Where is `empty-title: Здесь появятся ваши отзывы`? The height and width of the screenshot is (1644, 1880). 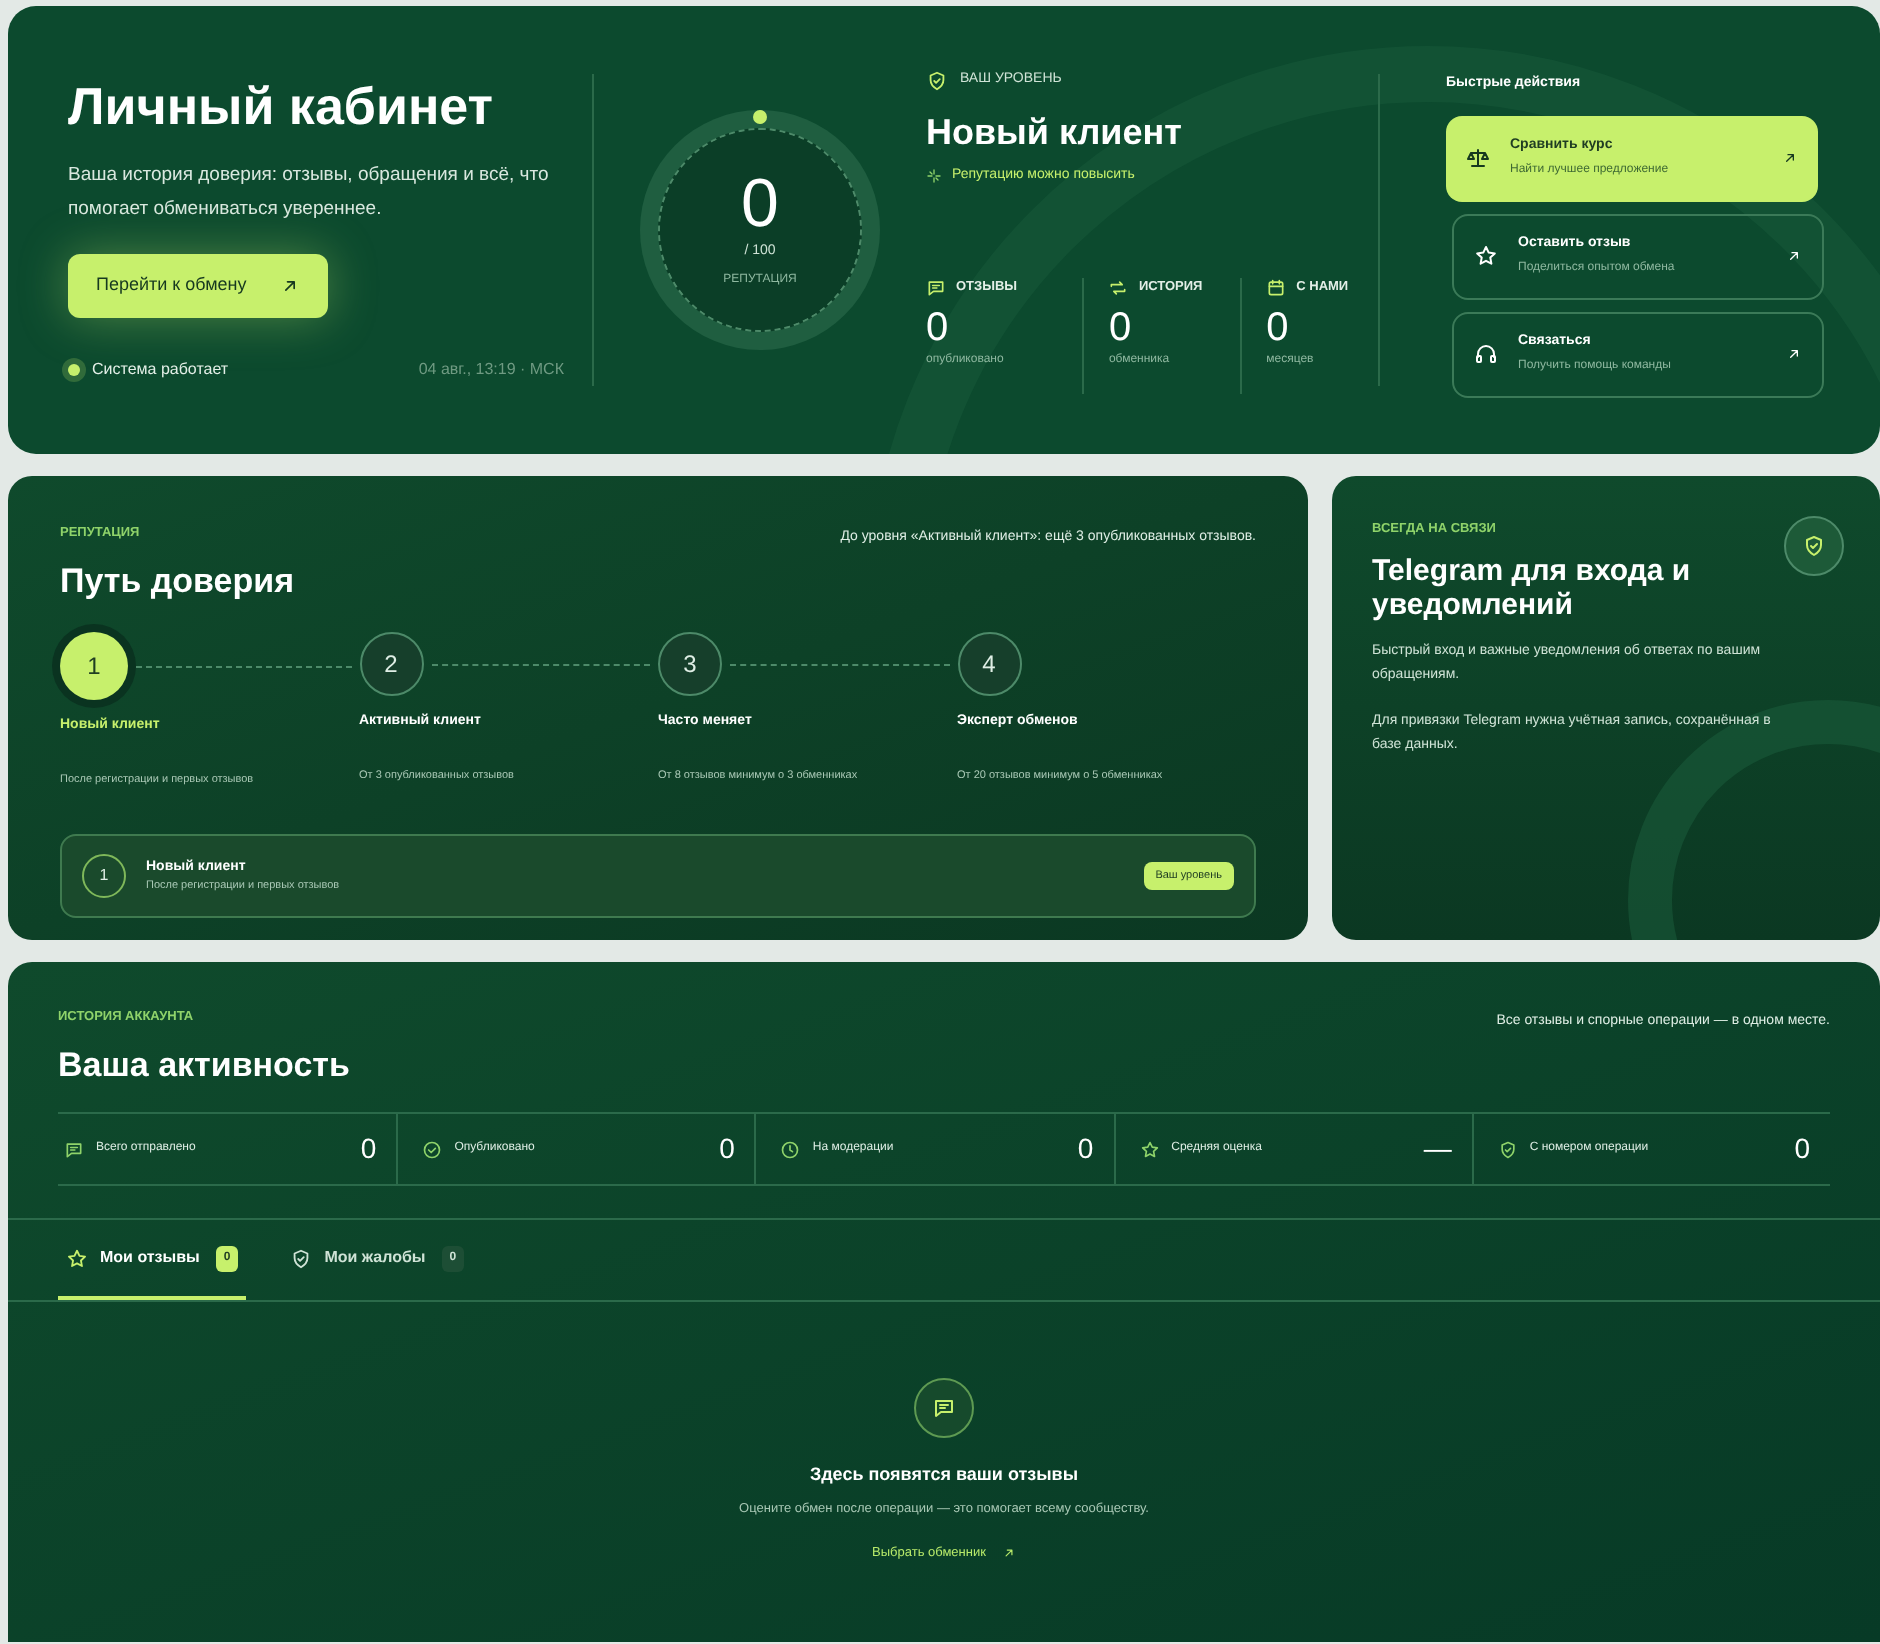 empty-title: Здесь появятся ваши отзывы is located at coordinates (944, 1475).